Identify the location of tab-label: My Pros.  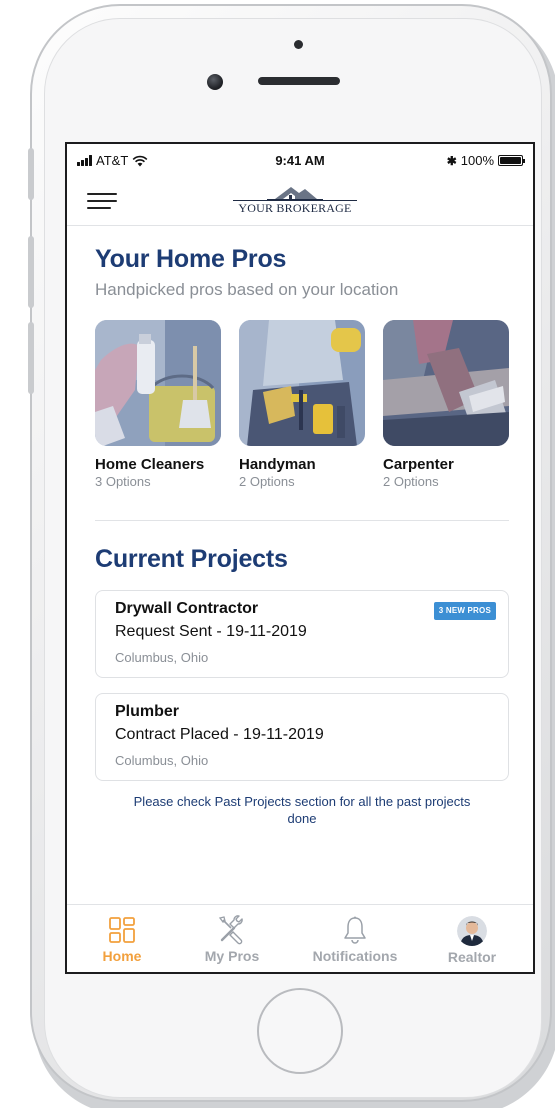
(232, 956).